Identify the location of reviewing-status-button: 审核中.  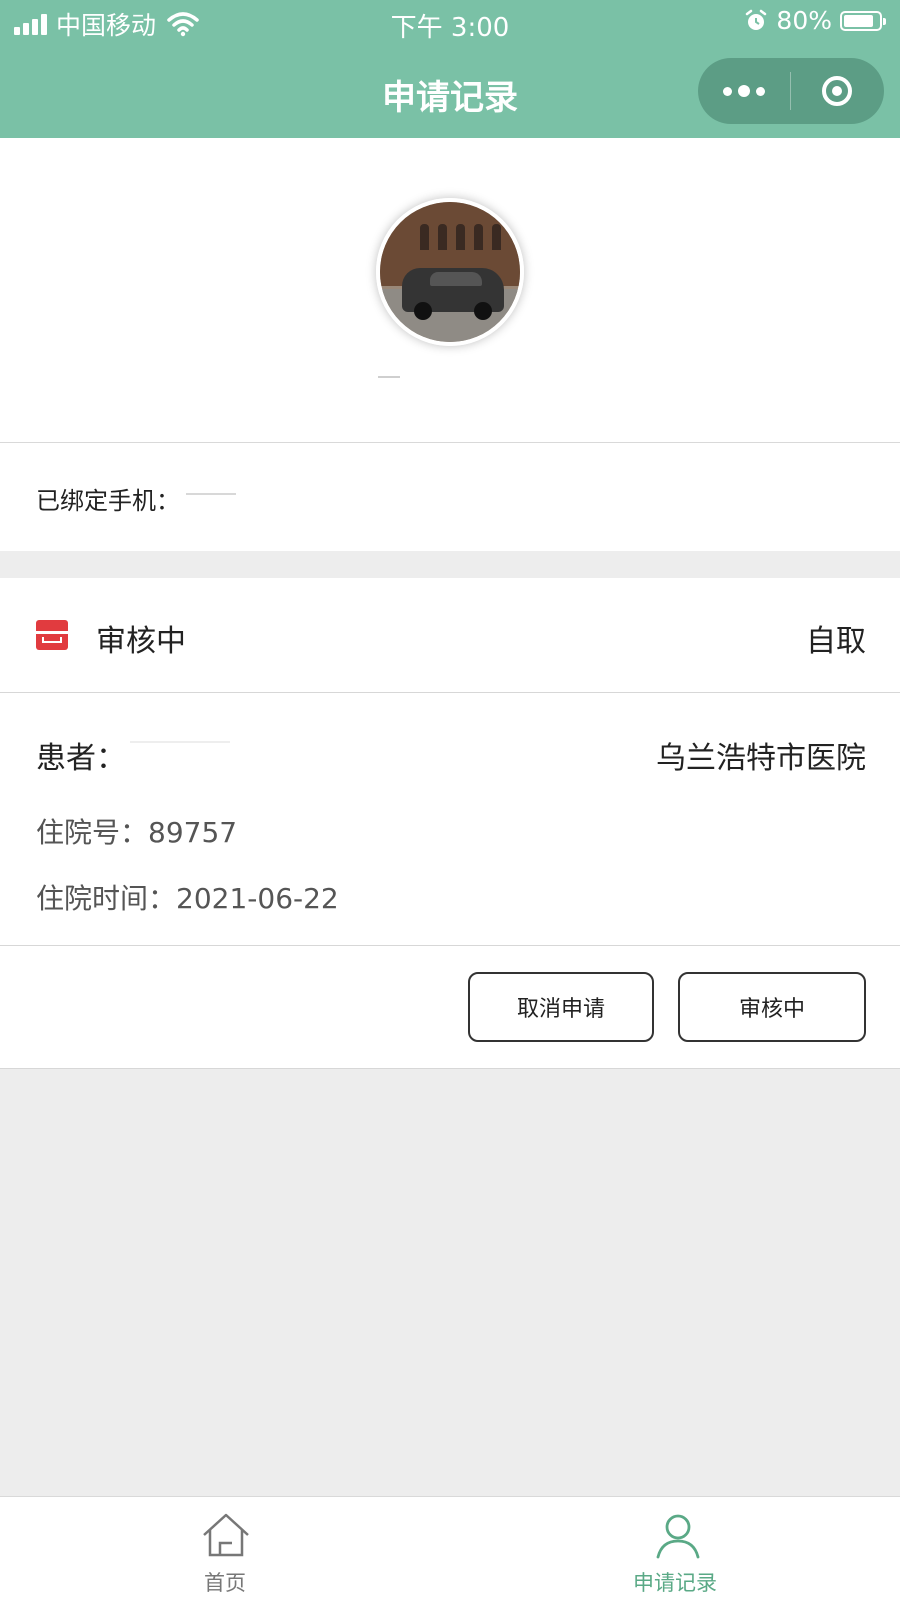
(772, 1007).